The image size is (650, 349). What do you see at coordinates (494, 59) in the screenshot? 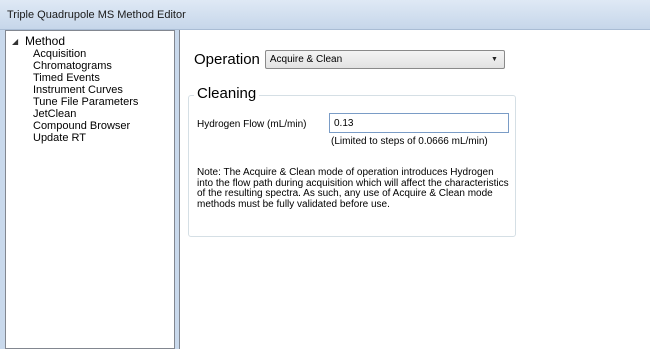
I see `dropdown-arrow-icon: ▼` at bounding box center [494, 59].